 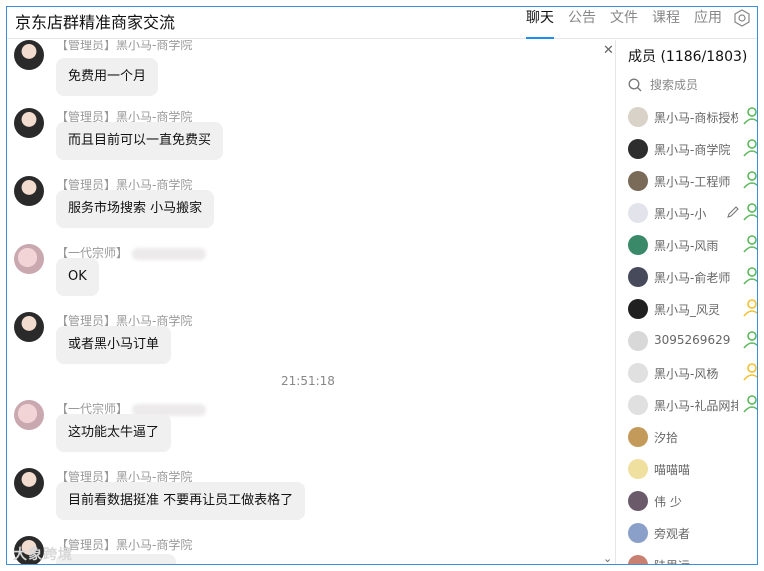 I want to click on member-item: 黑小马-商学院, so click(x=692, y=150).